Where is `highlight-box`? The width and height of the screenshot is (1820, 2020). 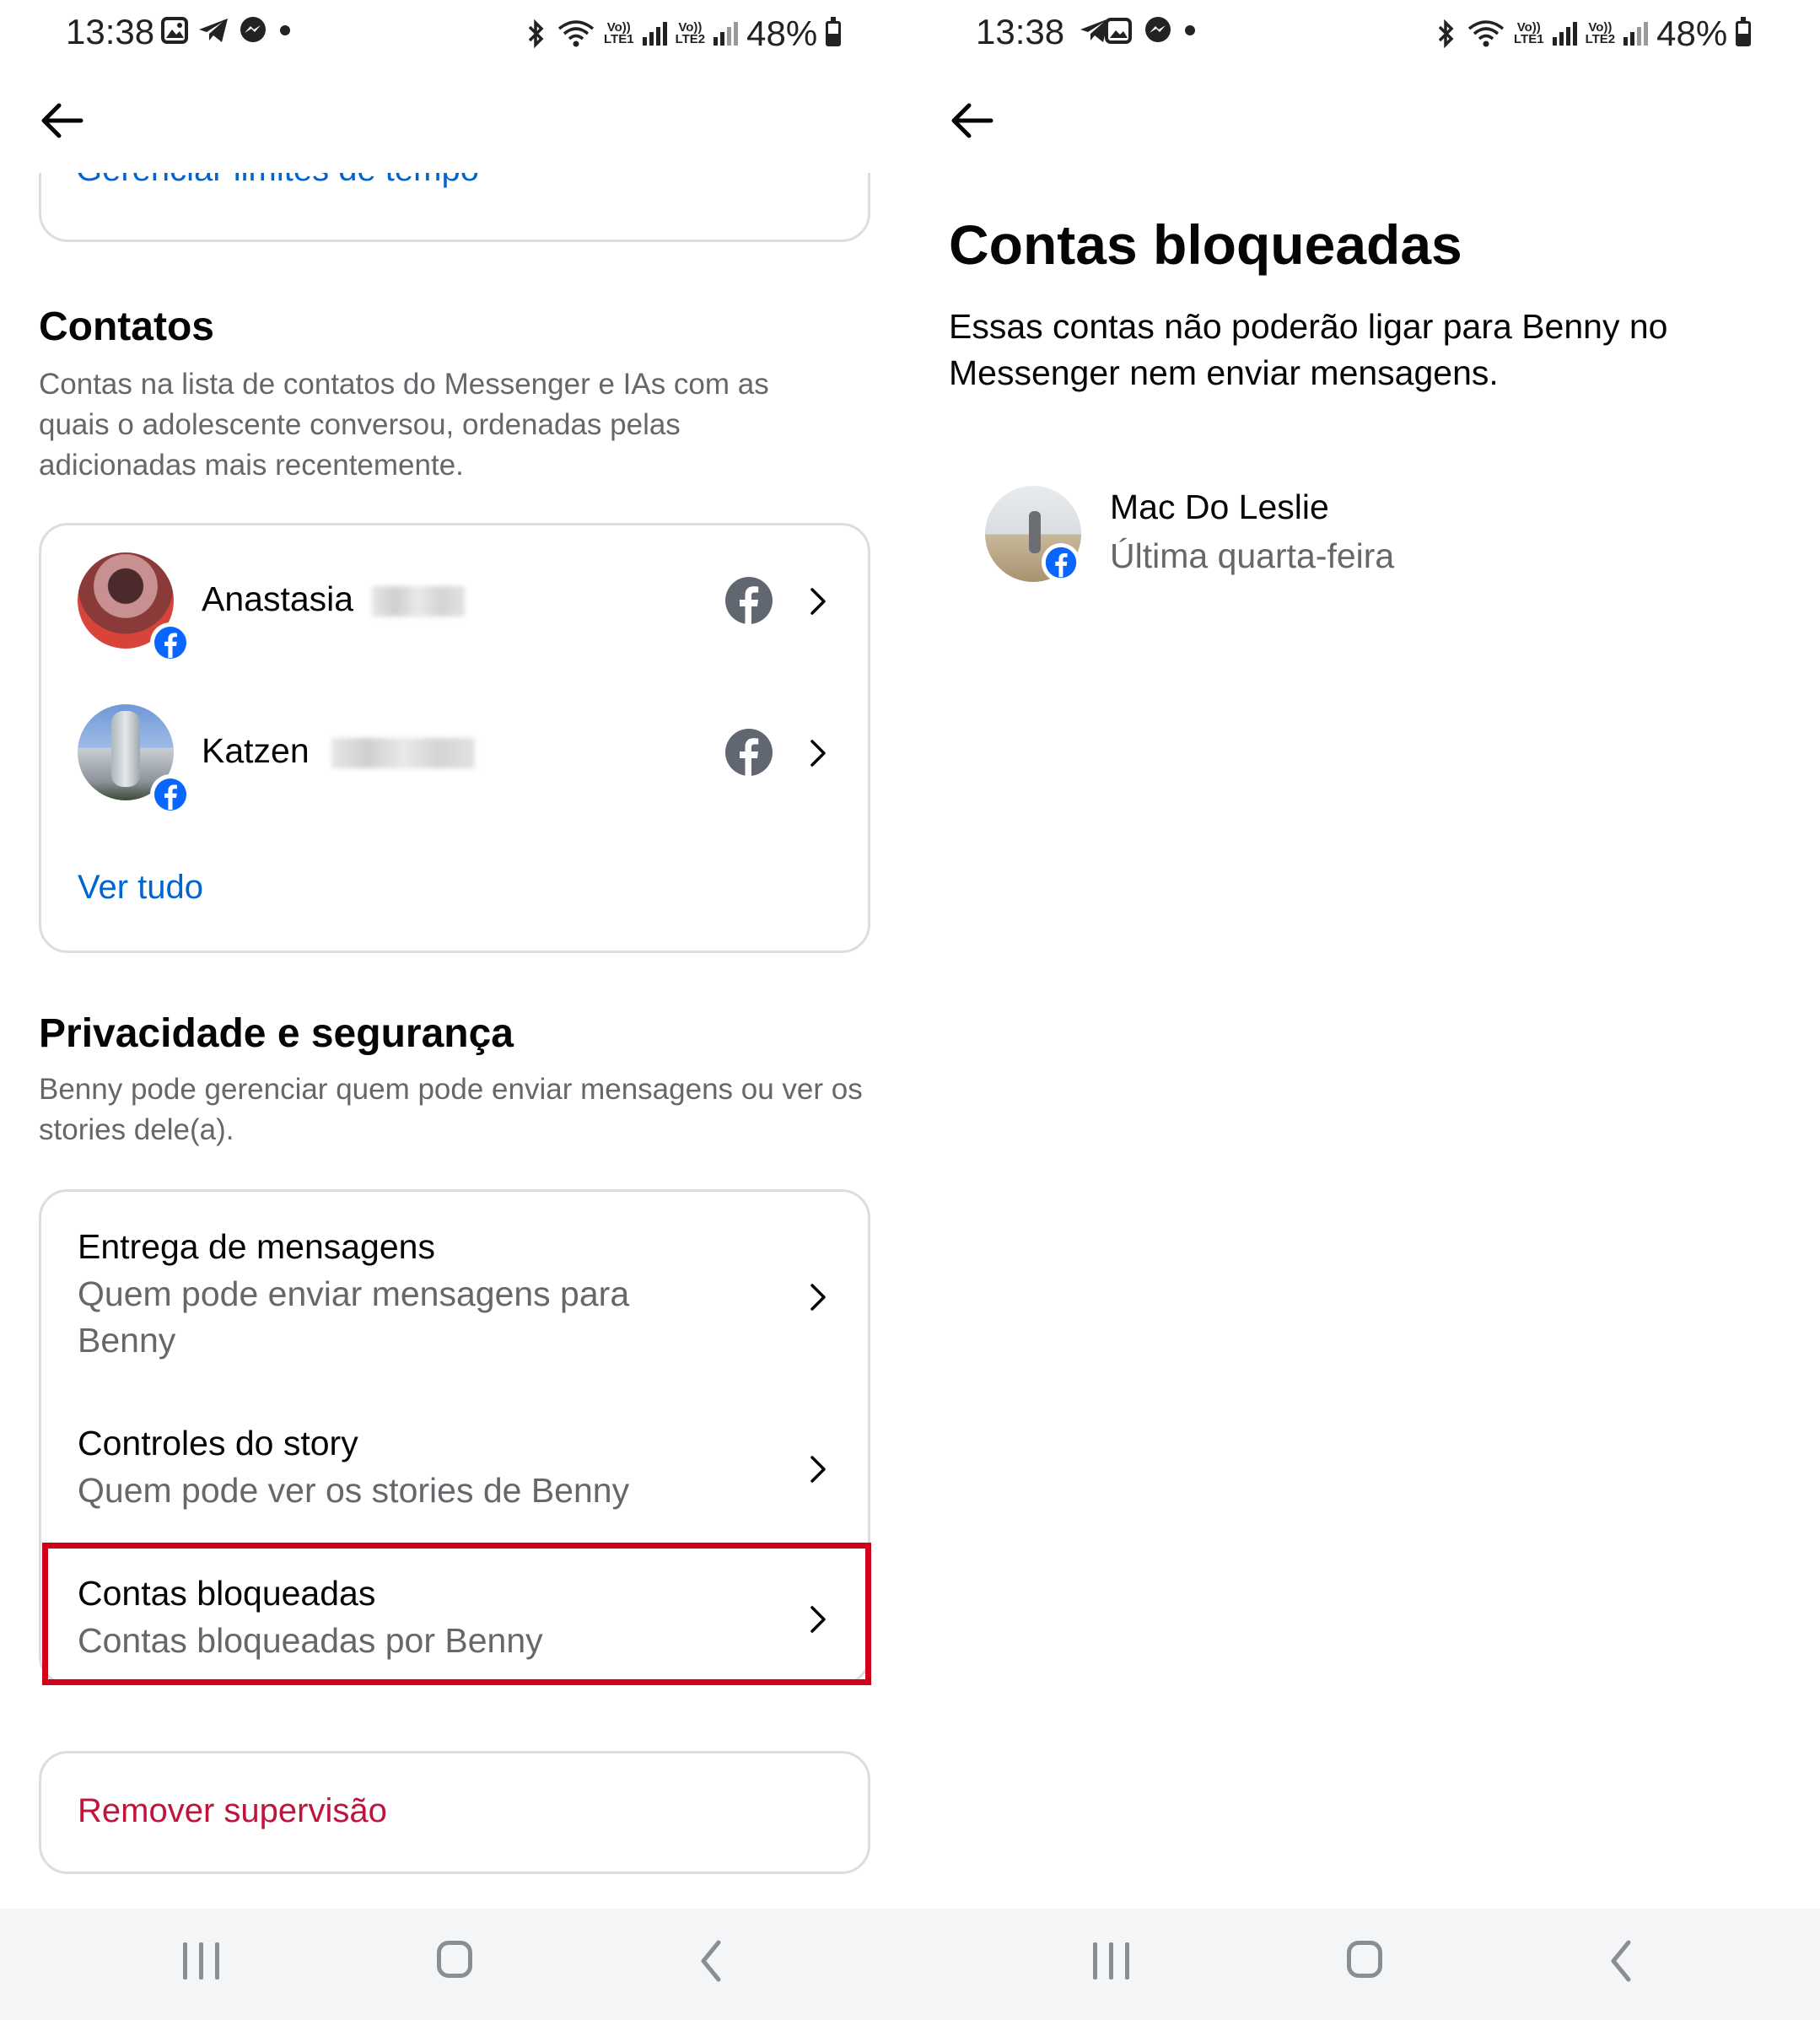
highlight-box is located at coordinates (457, 1614).